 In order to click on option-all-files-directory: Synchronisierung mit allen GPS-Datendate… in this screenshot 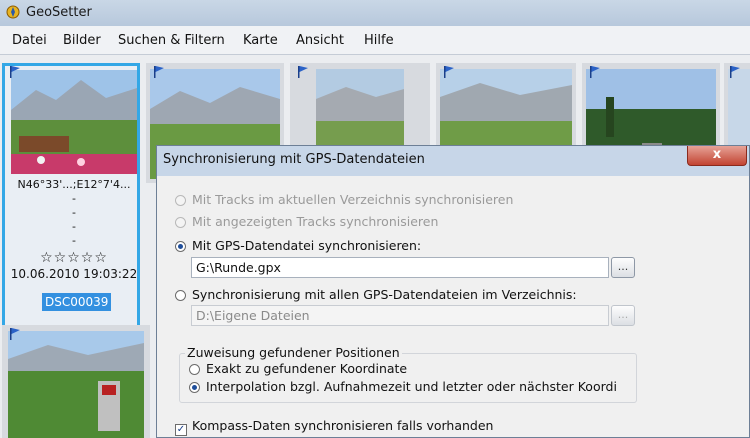, I will do `click(376, 294)`.